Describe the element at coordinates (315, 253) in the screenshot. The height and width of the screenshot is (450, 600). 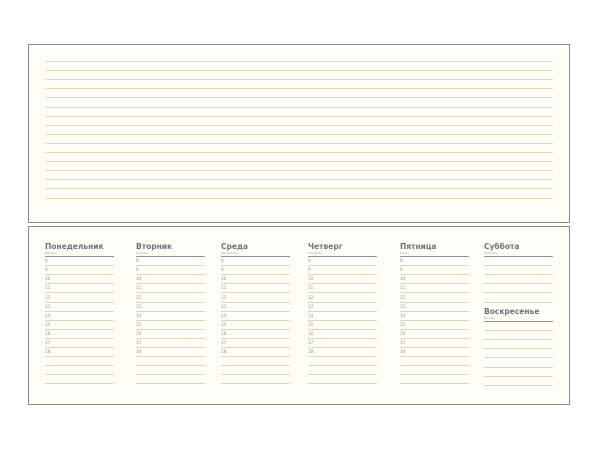
I see `day-subtitle: Thursday` at that location.